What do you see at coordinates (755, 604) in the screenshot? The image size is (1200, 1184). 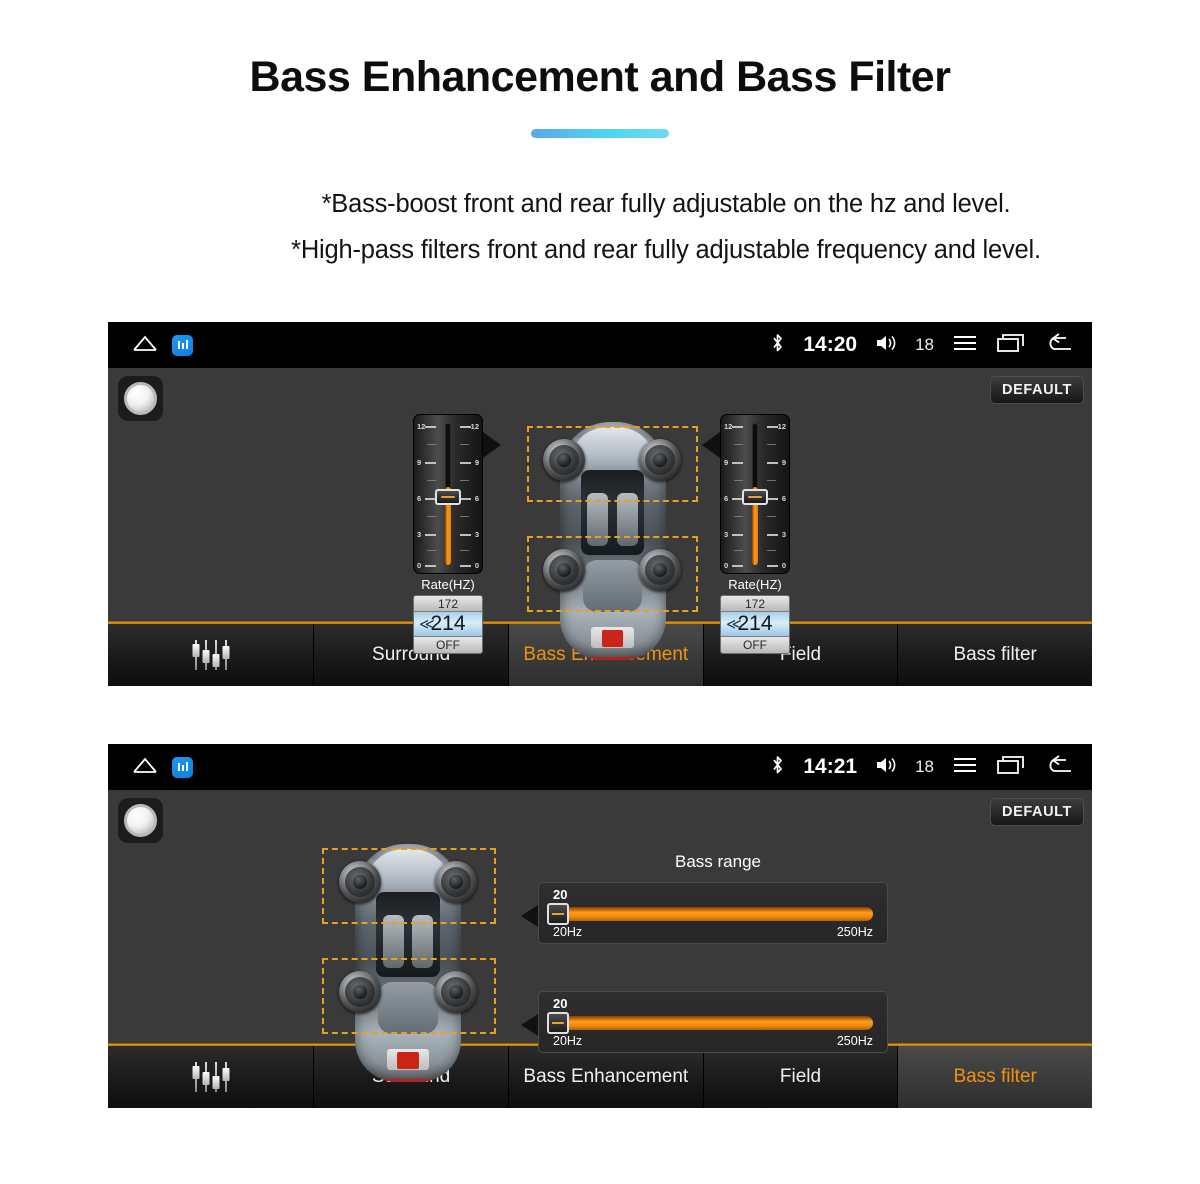 I see `rear-rate-value-prev: 172` at bounding box center [755, 604].